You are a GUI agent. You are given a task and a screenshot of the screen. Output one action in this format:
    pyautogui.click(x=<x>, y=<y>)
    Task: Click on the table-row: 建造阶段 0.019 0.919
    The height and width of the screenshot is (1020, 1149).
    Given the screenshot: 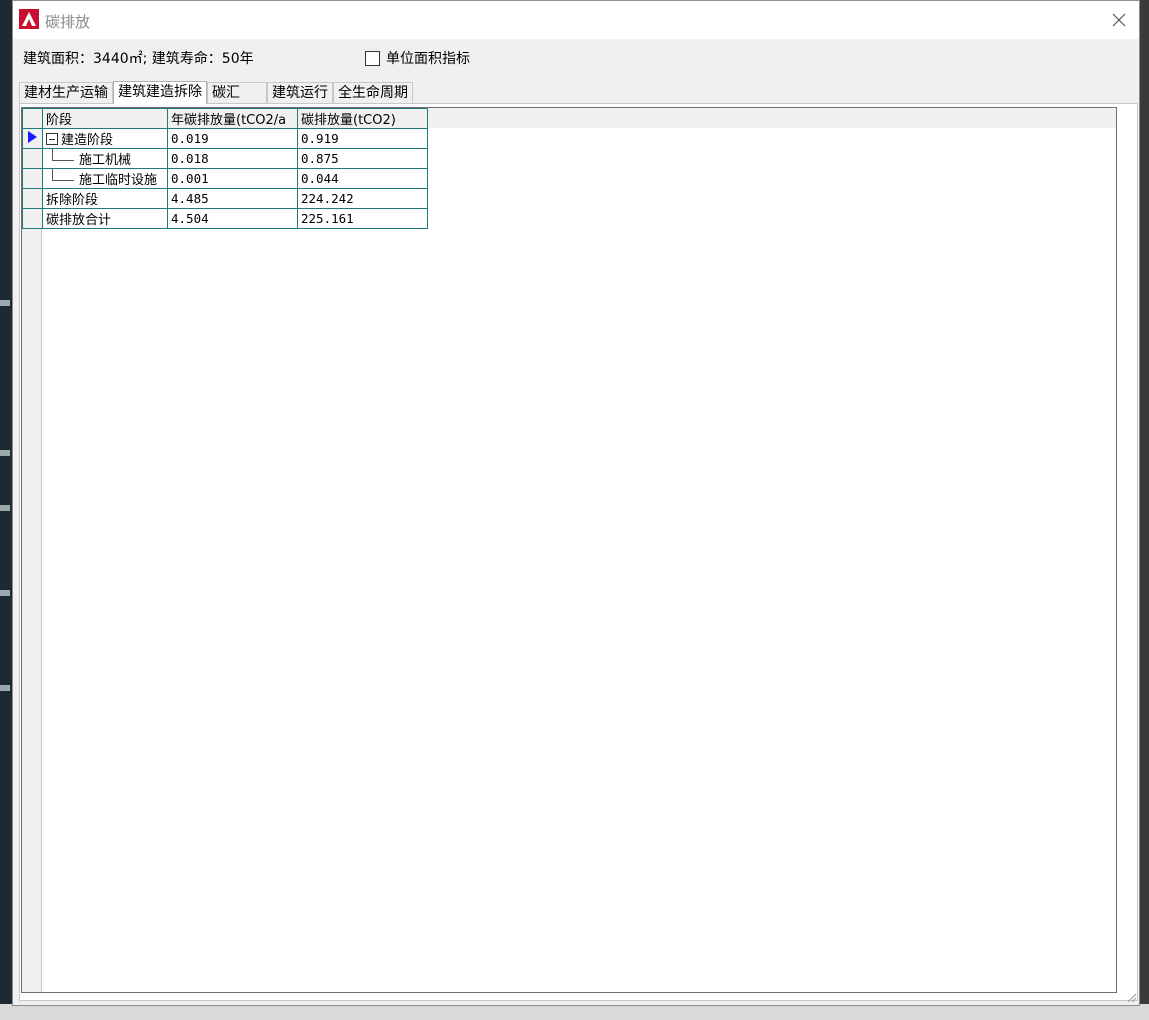 What is the action you would take?
    pyautogui.click(x=225, y=138)
    